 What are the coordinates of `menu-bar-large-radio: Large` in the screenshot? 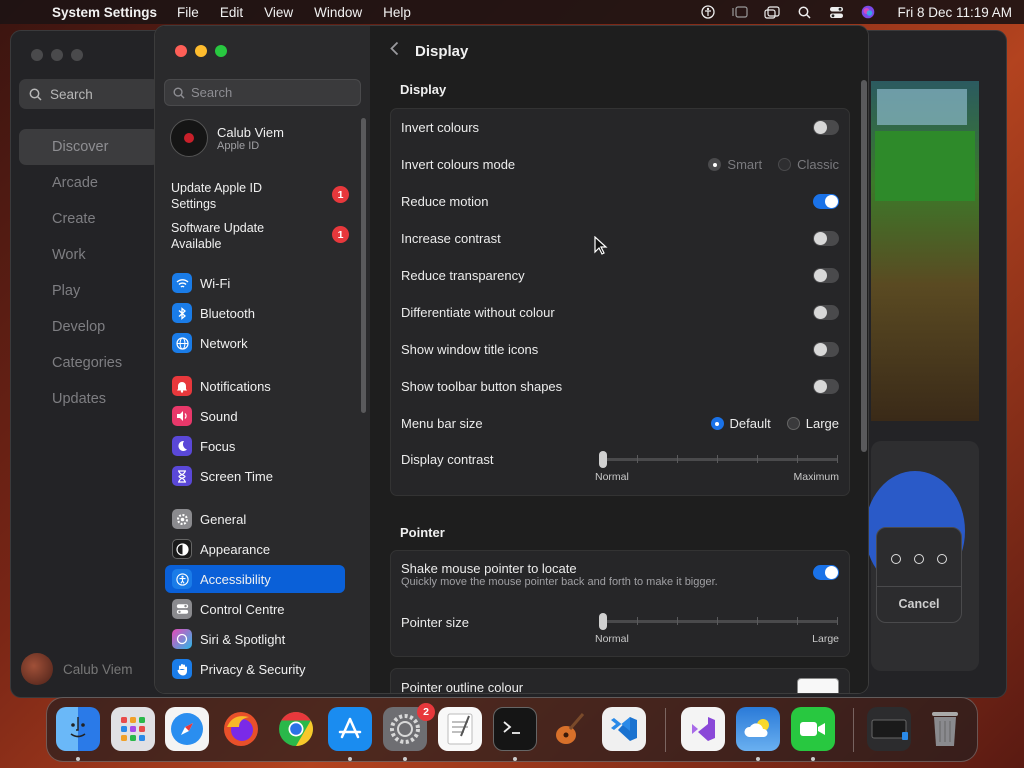 It's located at (812, 423).